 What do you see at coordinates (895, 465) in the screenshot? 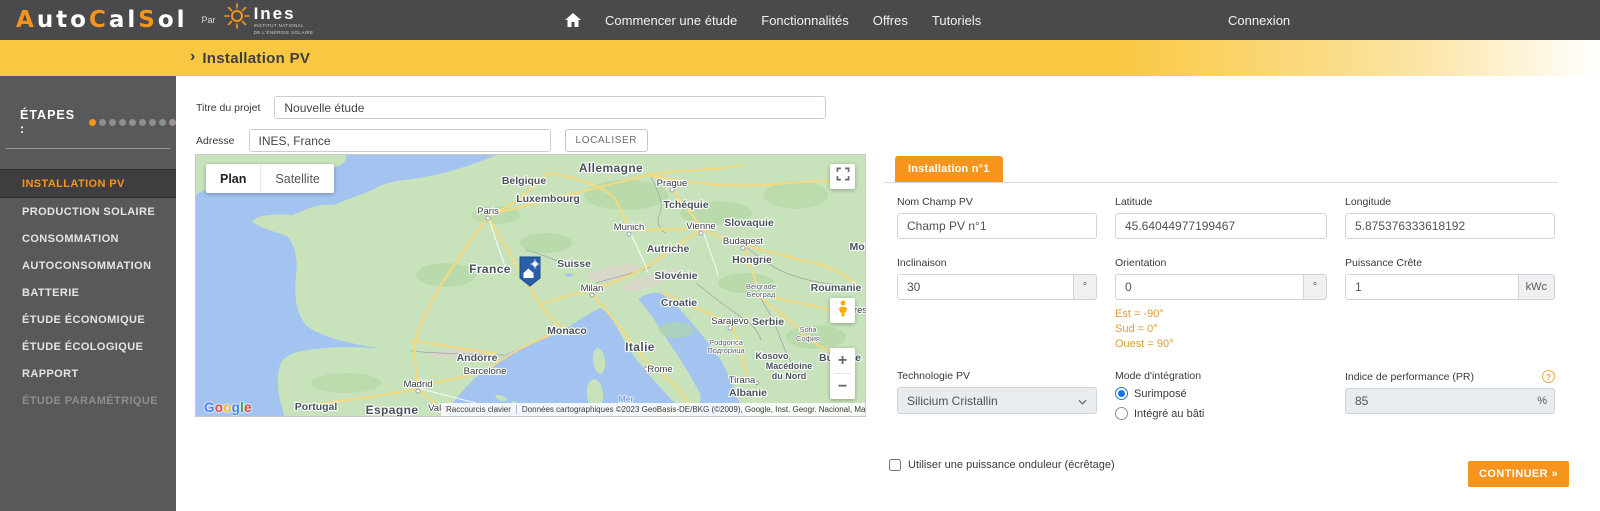
I see `onduleur-checkbox` at bounding box center [895, 465].